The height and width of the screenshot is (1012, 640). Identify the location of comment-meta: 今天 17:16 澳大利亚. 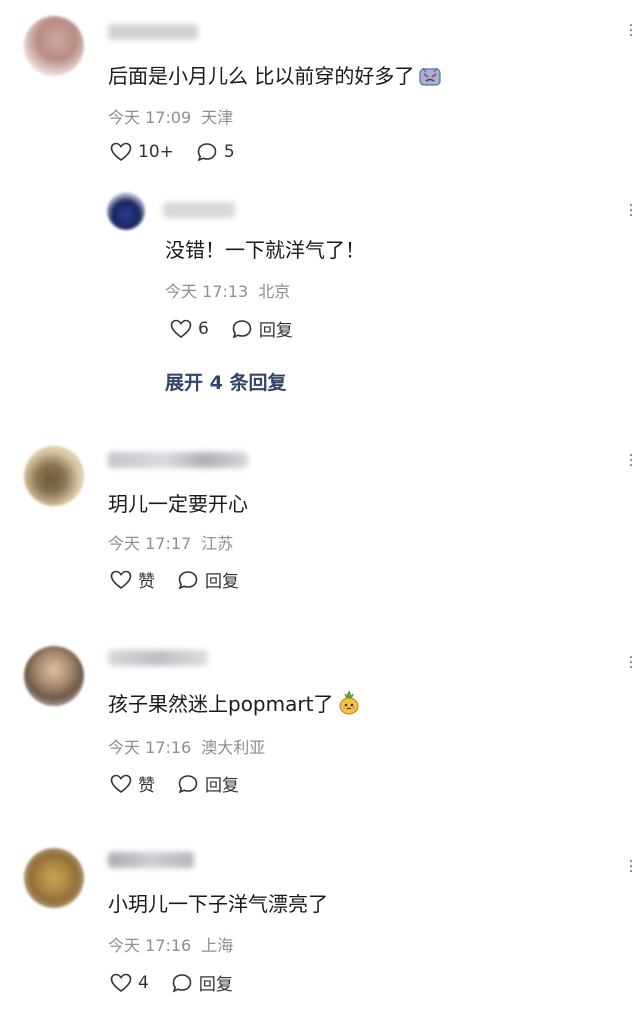
(186, 746).